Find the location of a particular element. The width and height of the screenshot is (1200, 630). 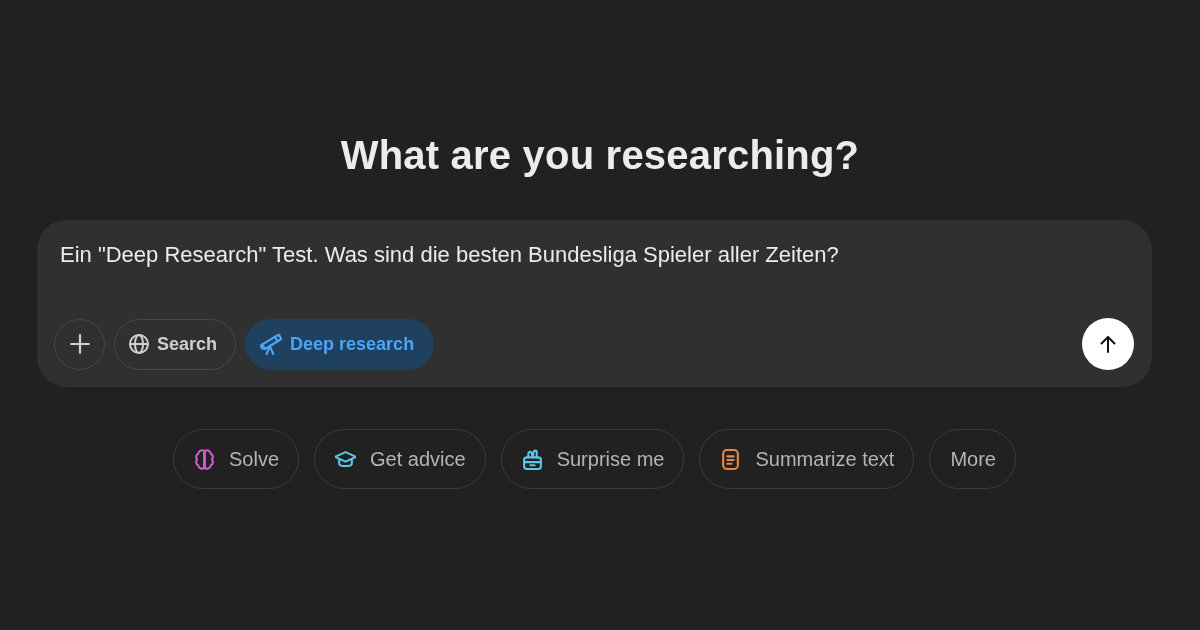

tool-toggle: Deep research is located at coordinates (340, 344).